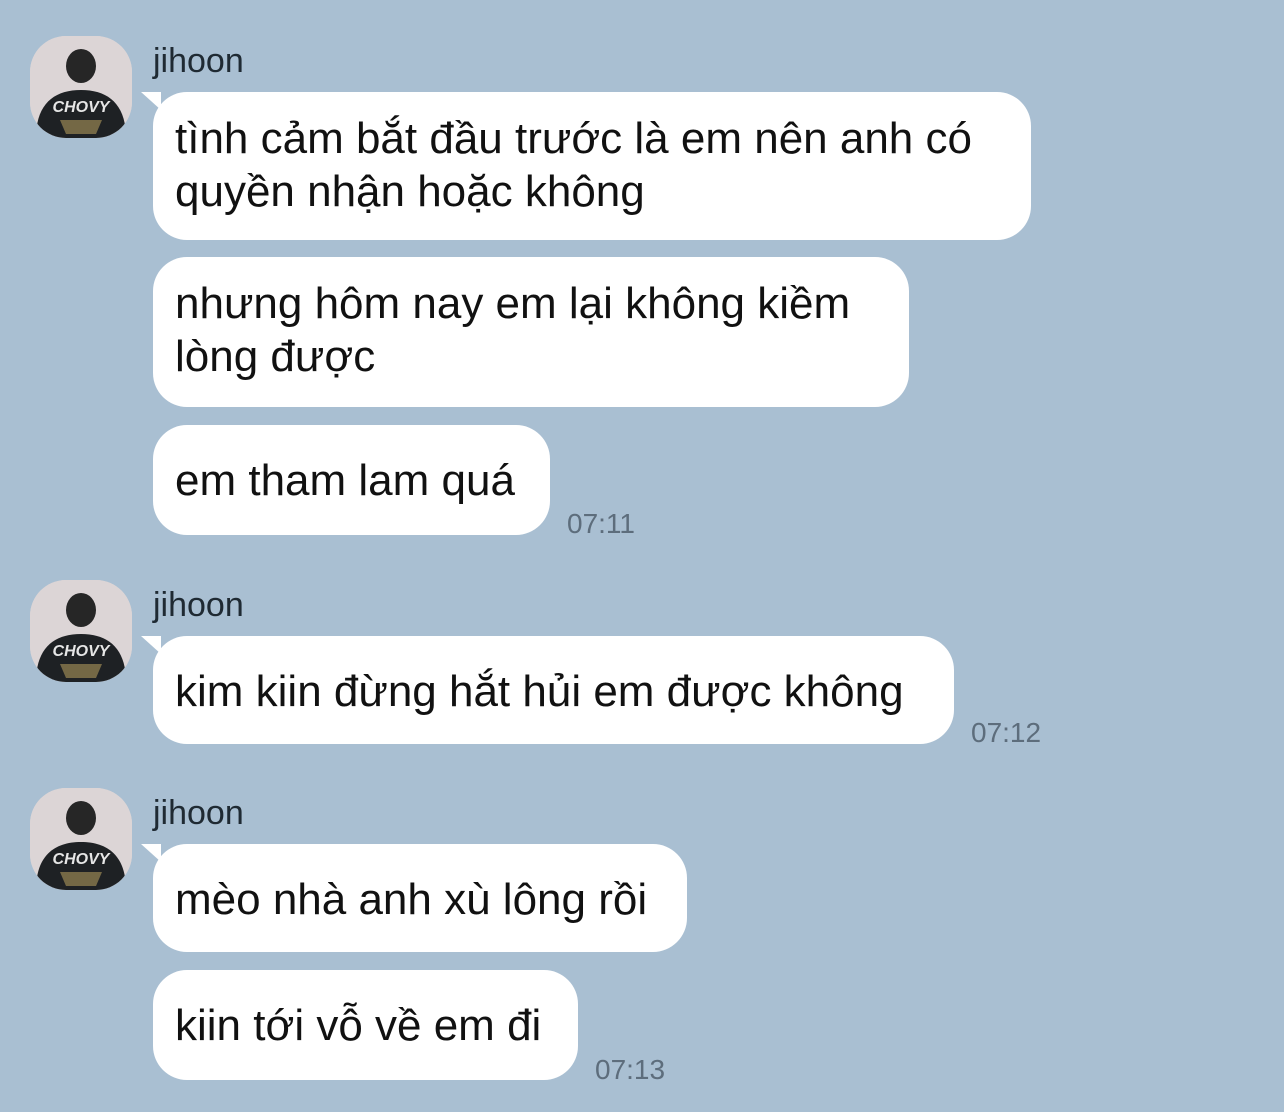  I want to click on message-text-line: lòng được, so click(275, 356).